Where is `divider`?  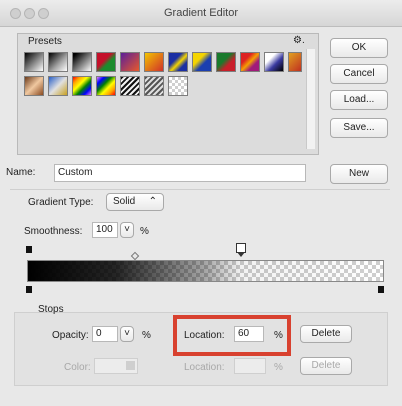 divider is located at coordinates (200, 189).